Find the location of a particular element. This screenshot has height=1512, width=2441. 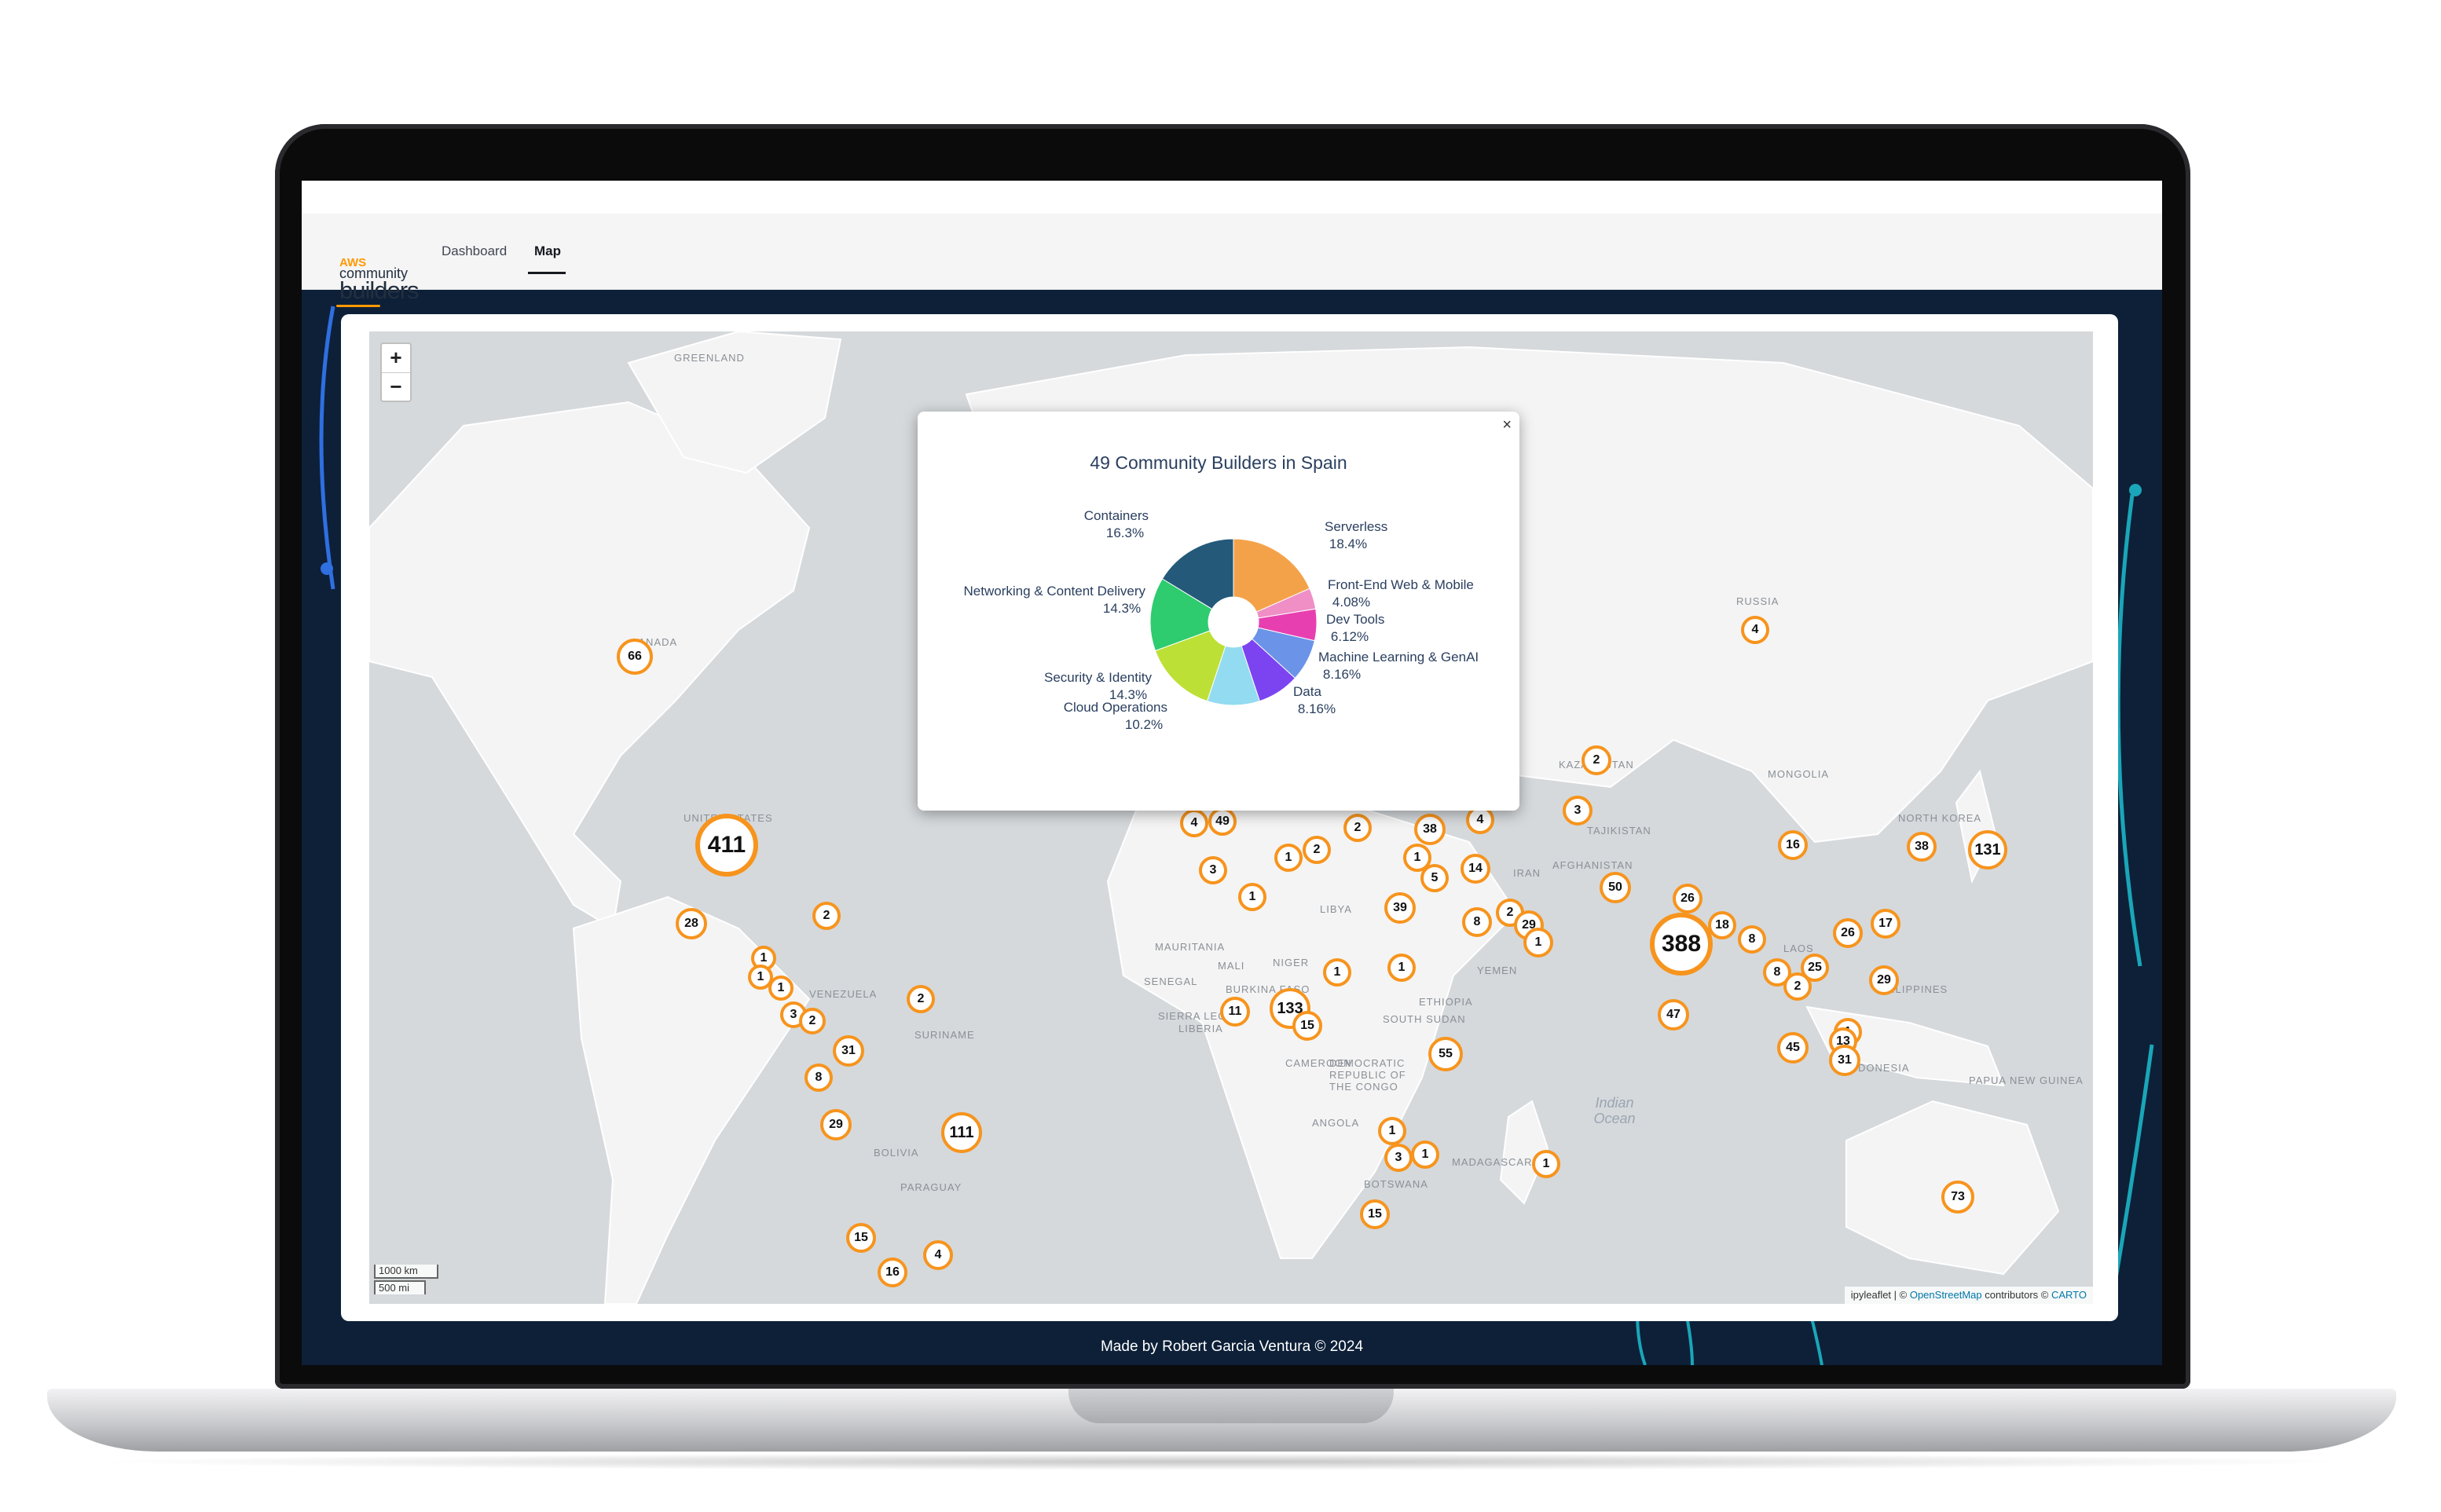

carto-link: CARTO is located at coordinates (2069, 1295).